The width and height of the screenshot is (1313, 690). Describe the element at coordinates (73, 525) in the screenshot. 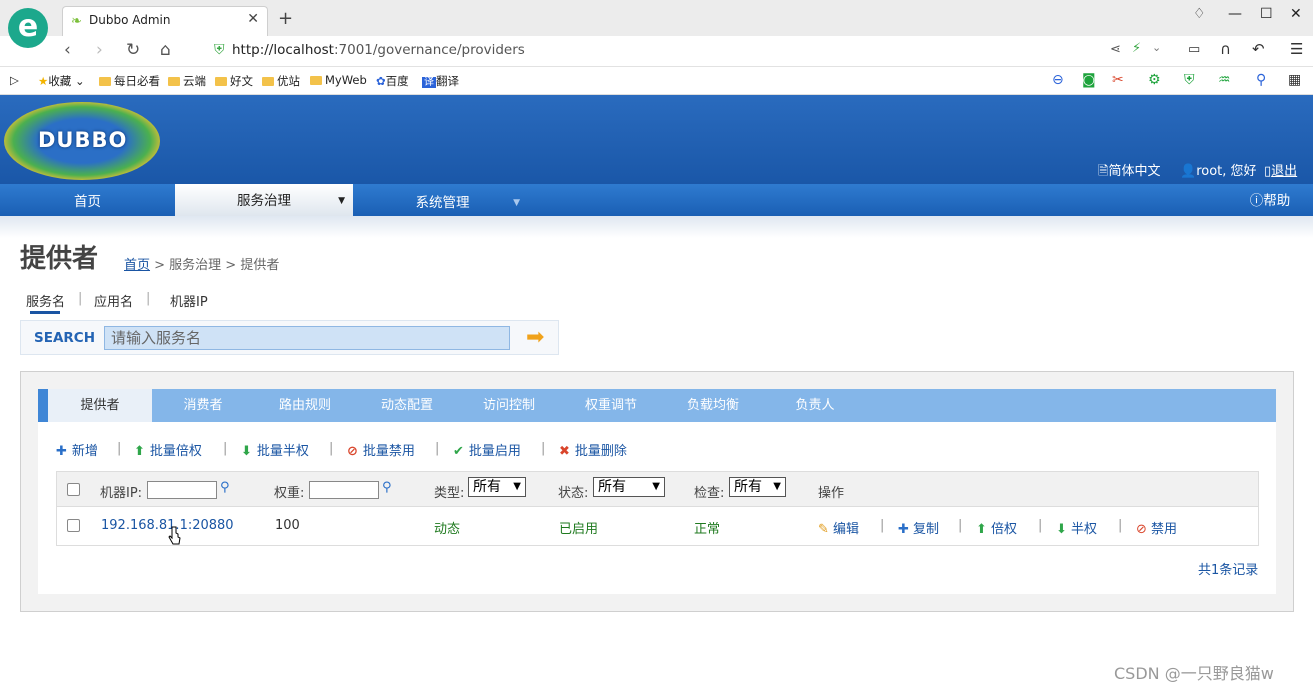

I see `row-checkbox` at that location.